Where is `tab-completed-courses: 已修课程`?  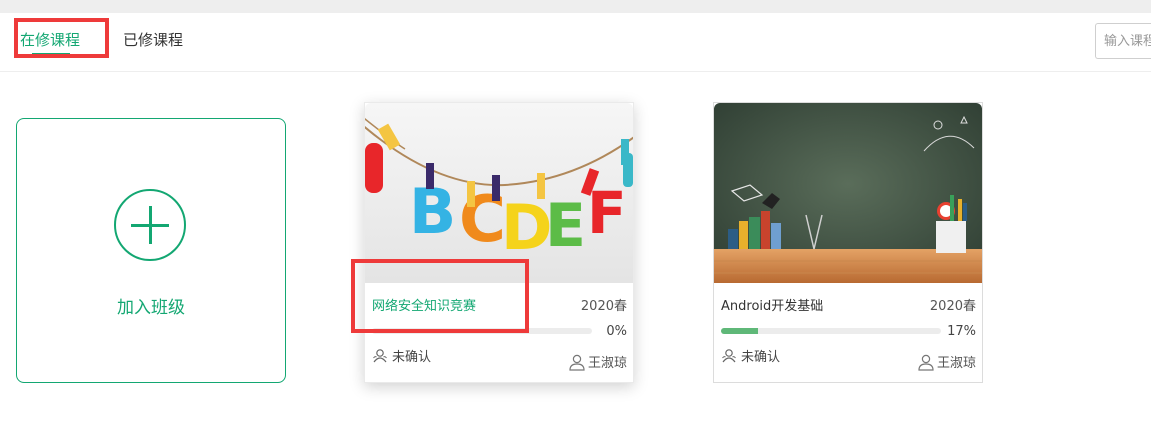
tab-completed-courses: 已修课程 is located at coordinates (153, 39).